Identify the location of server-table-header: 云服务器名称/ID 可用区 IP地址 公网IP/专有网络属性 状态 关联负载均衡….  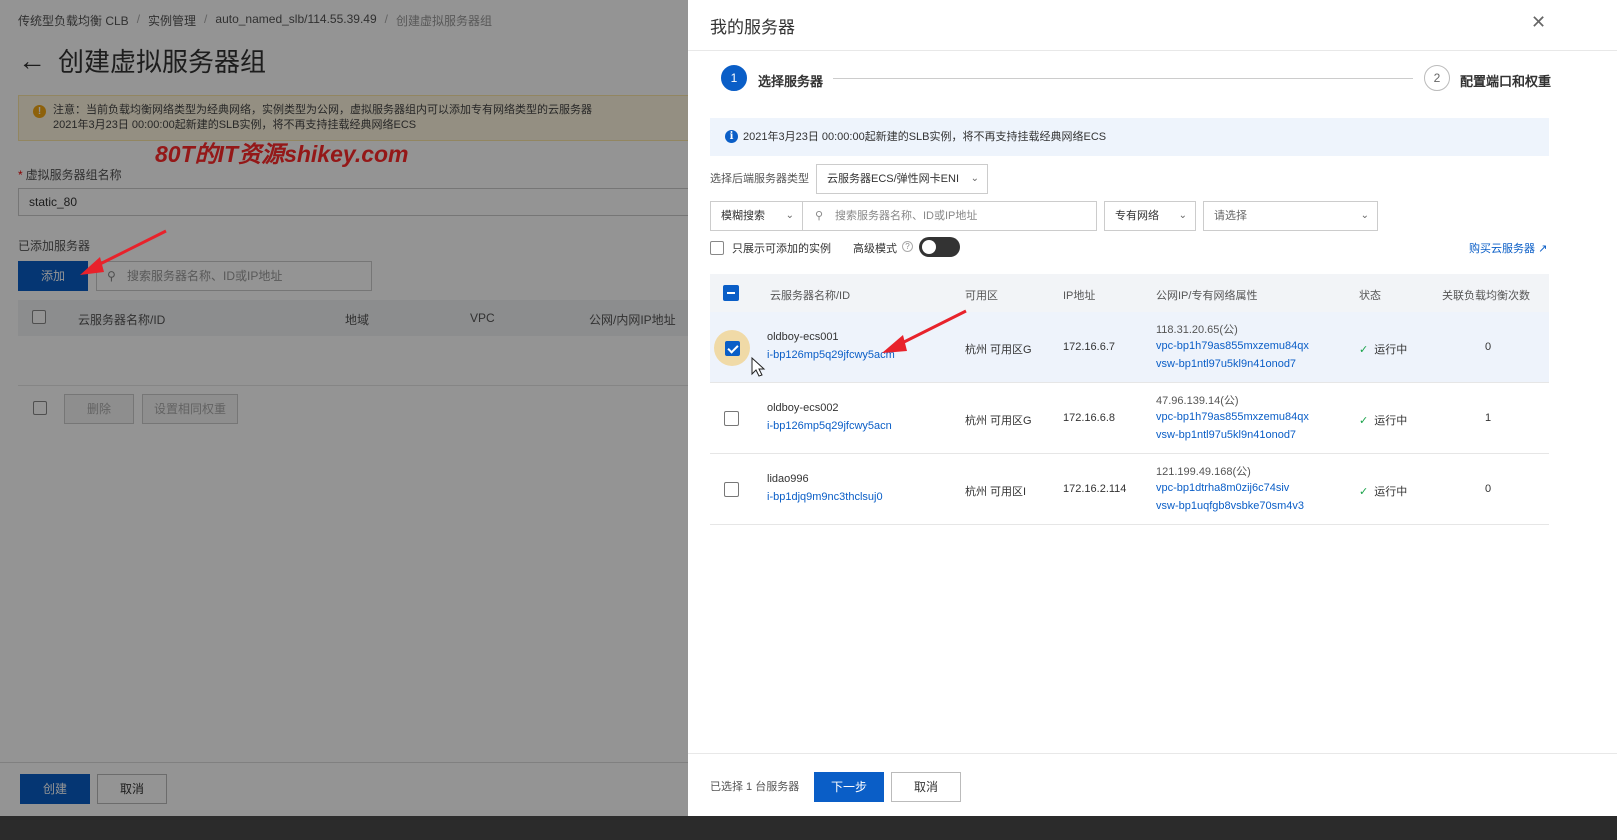
(1129, 293).